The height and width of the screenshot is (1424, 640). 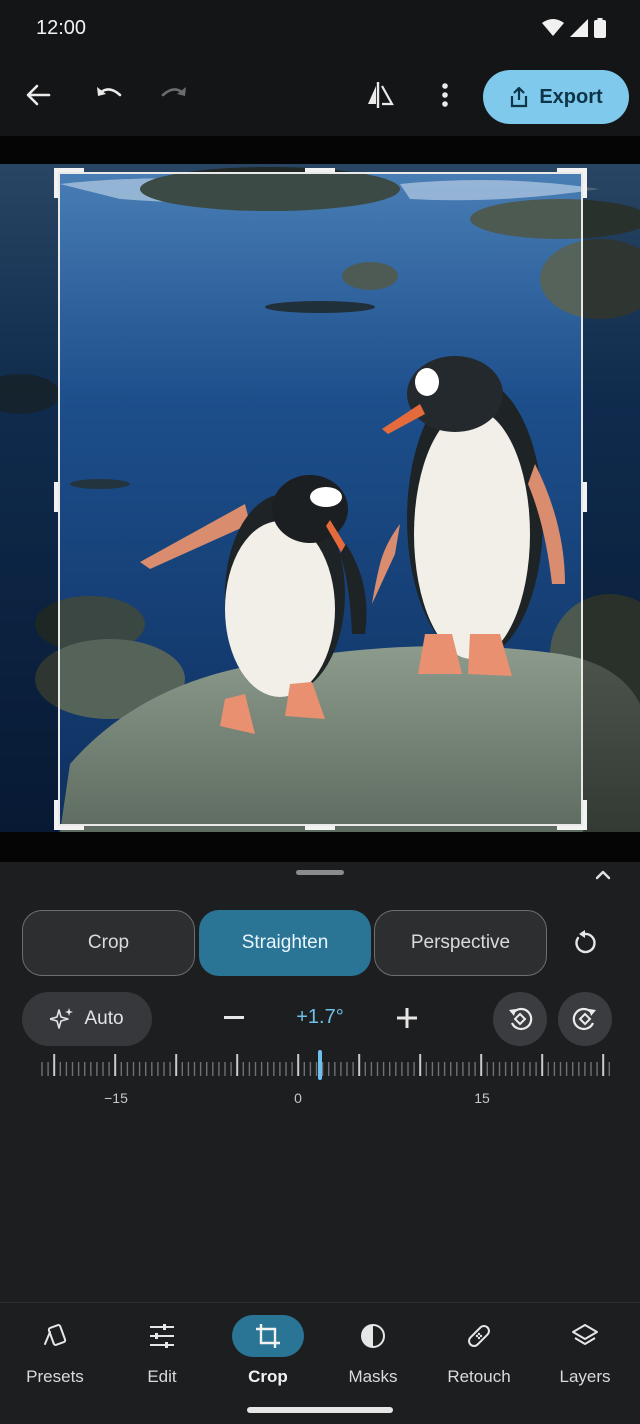 What do you see at coordinates (109, 92) in the screenshot?
I see `undo-icon` at bounding box center [109, 92].